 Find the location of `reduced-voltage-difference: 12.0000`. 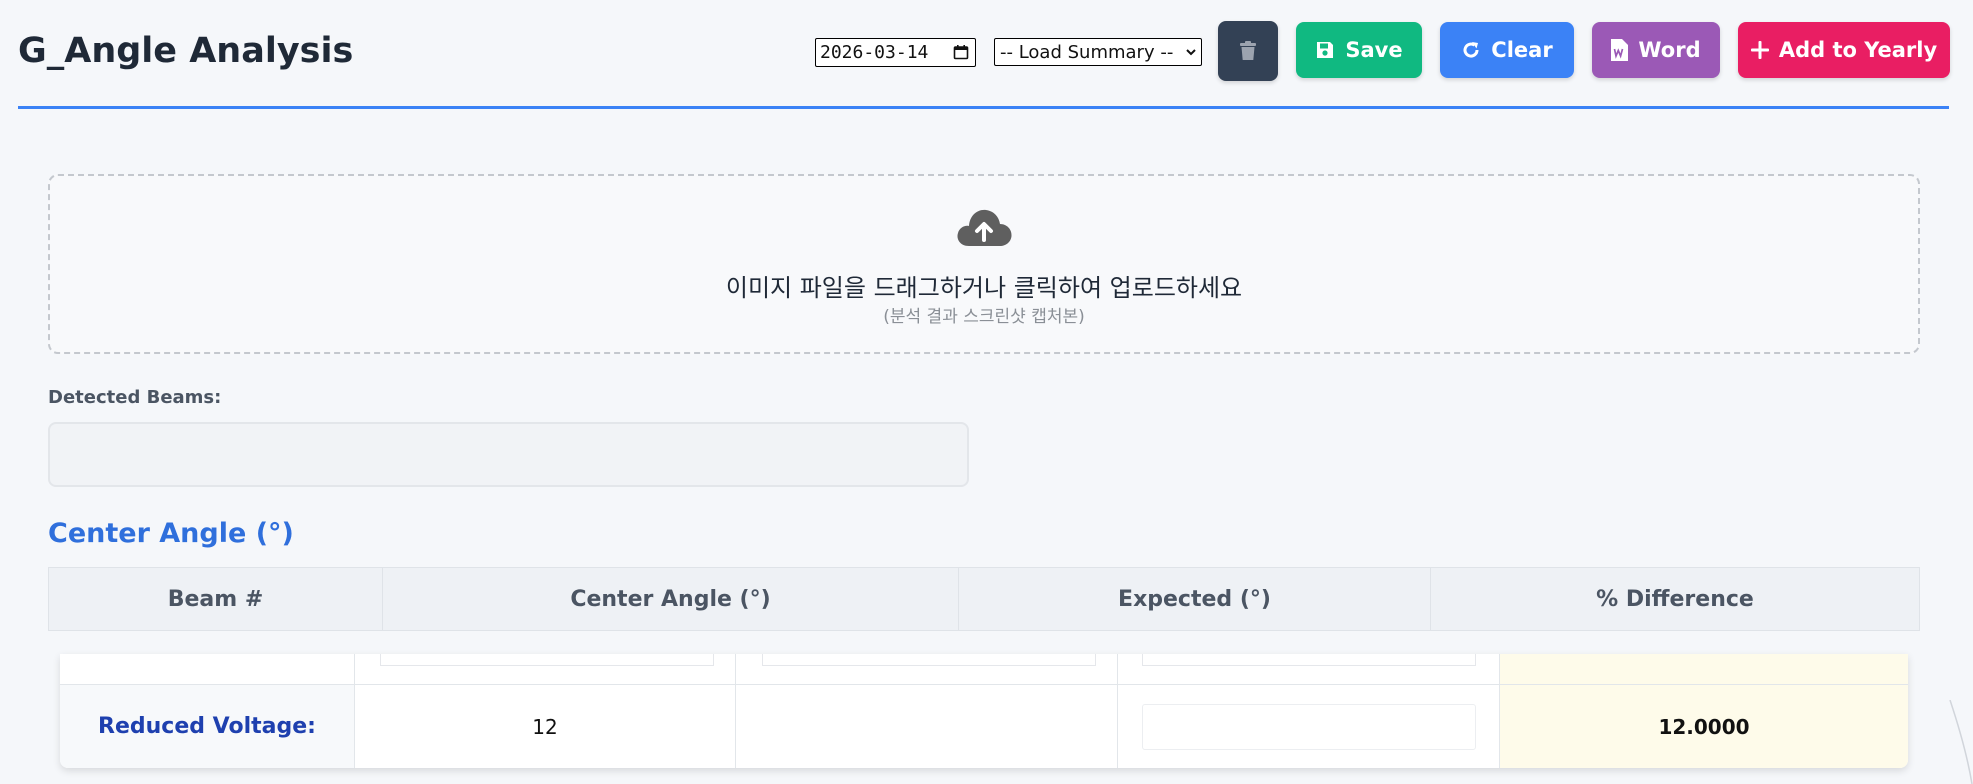

reduced-voltage-difference: 12.0000 is located at coordinates (1704, 726).